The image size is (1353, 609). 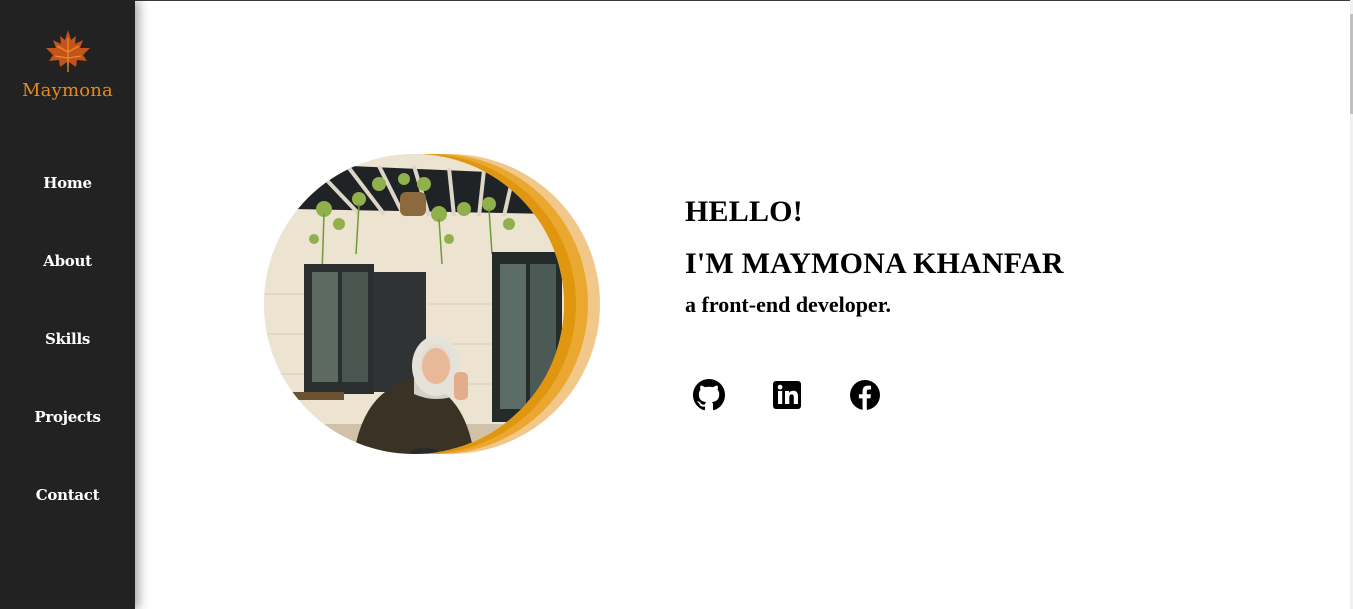 I want to click on nav-item-contact: Contact, so click(x=67, y=511).